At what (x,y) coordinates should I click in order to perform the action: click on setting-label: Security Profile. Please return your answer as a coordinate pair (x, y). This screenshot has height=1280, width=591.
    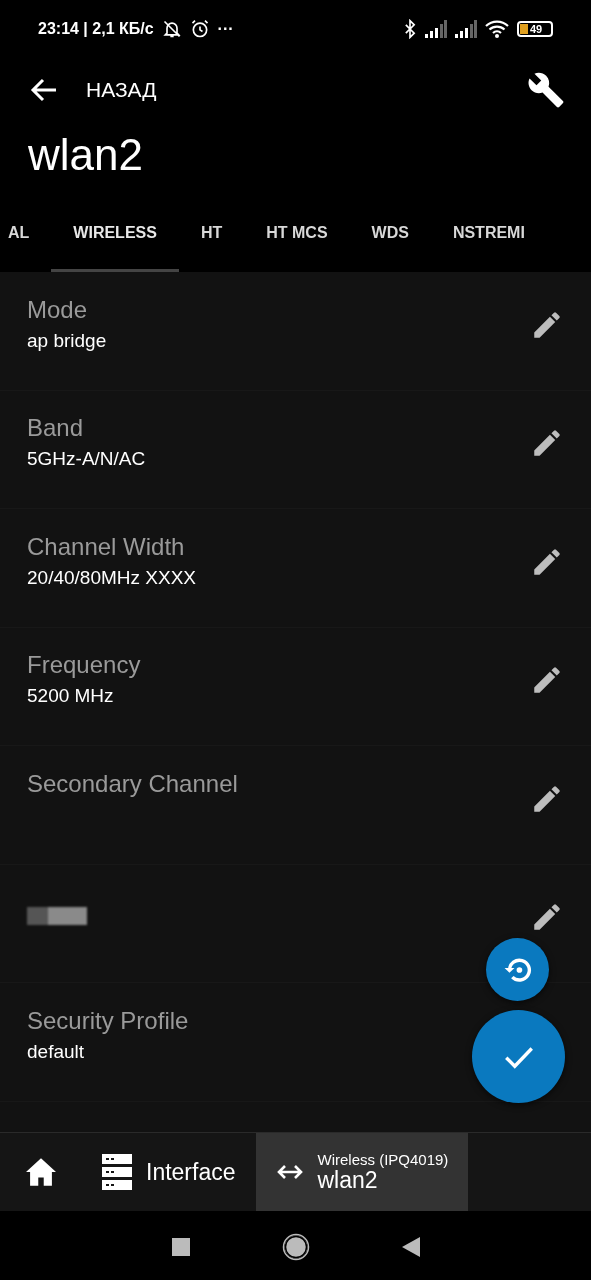
    Looking at the image, I should click on (108, 1020).